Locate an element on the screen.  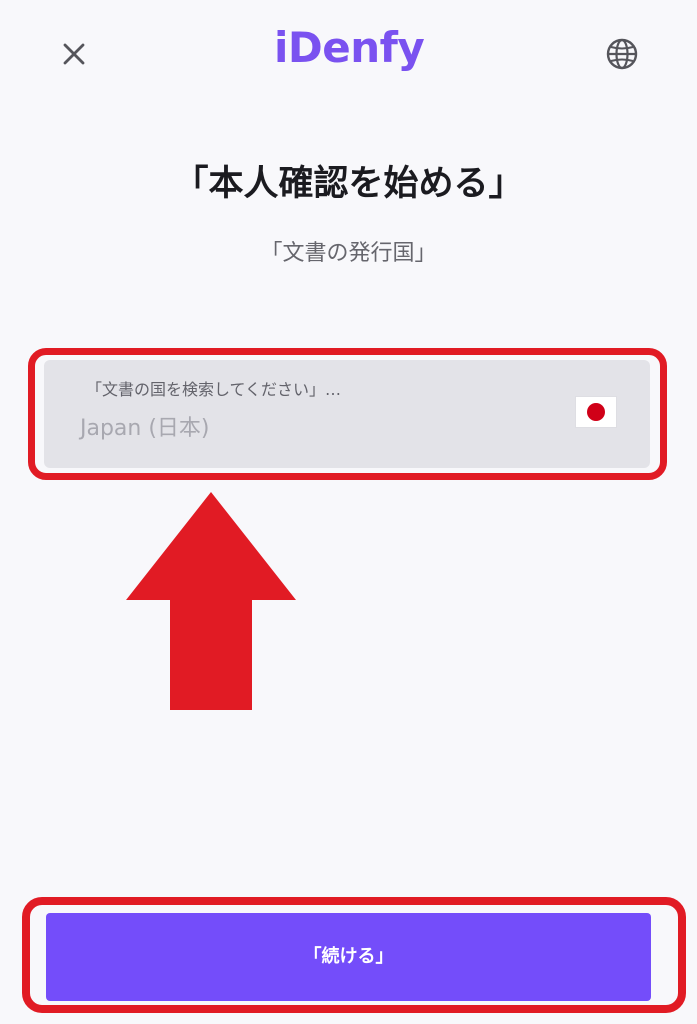
country-field-value: Japan (日本) is located at coordinates (145, 428).